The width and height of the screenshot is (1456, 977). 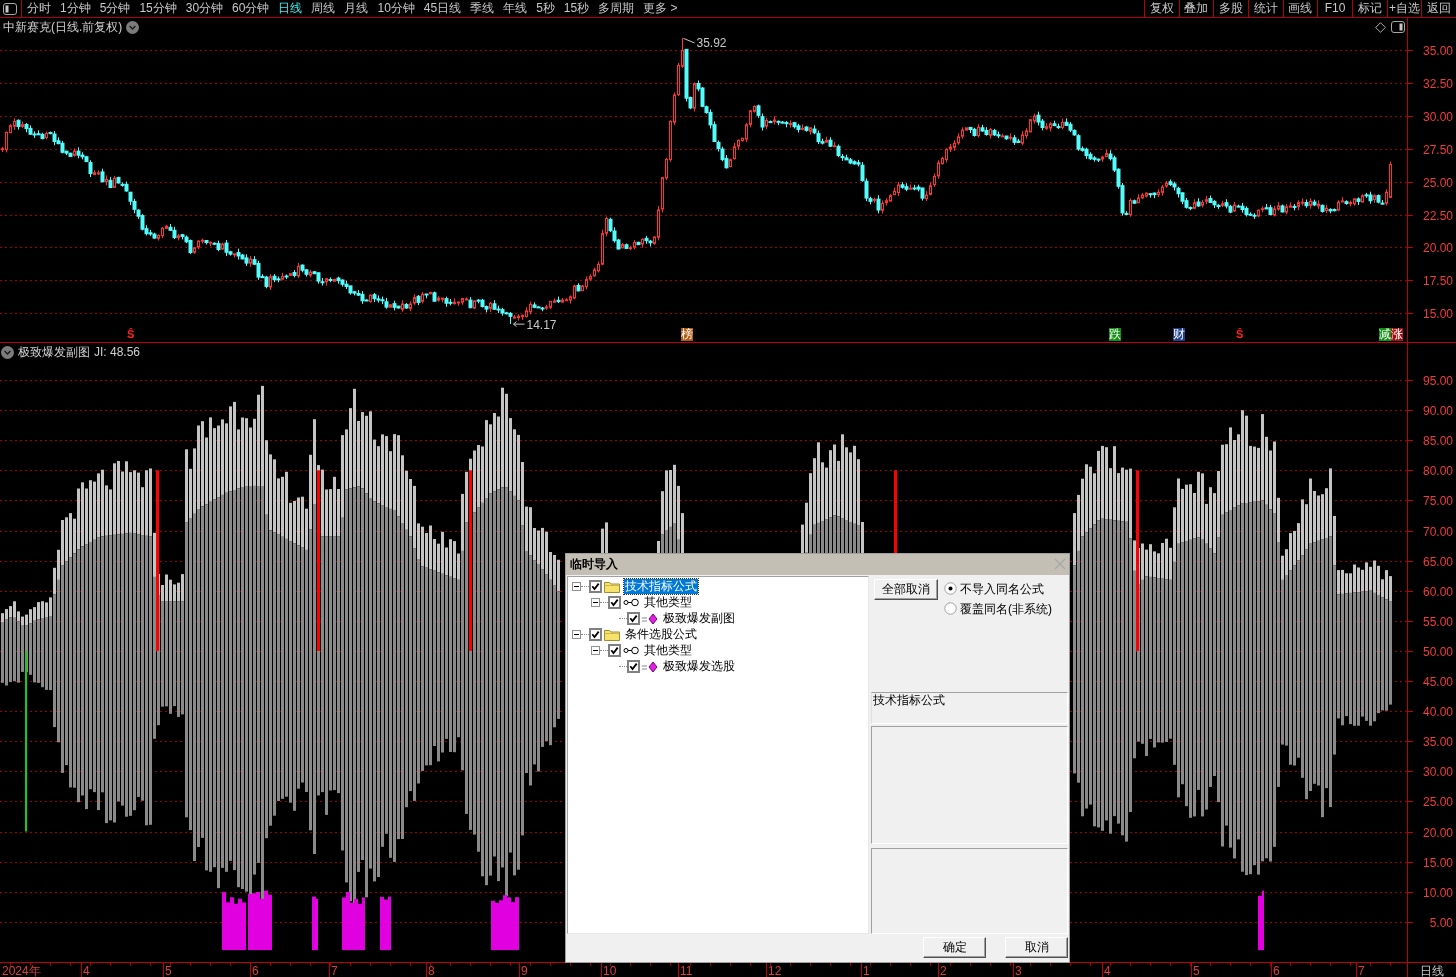 What do you see at coordinates (1437, 862) in the screenshot?
I see `indicator-axis-label: 15.00` at bounding box center [1437, 862].